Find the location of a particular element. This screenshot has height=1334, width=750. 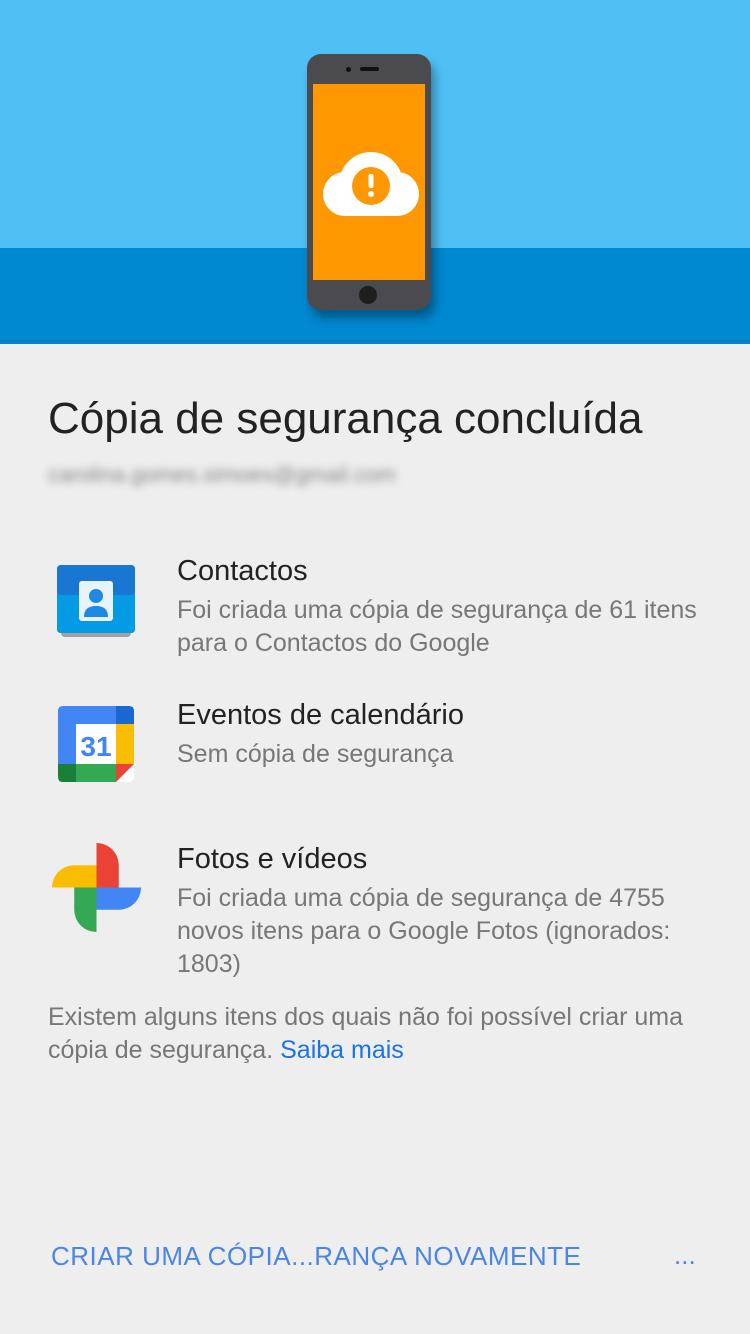

hero-divider is located at coordinates (375, 342).